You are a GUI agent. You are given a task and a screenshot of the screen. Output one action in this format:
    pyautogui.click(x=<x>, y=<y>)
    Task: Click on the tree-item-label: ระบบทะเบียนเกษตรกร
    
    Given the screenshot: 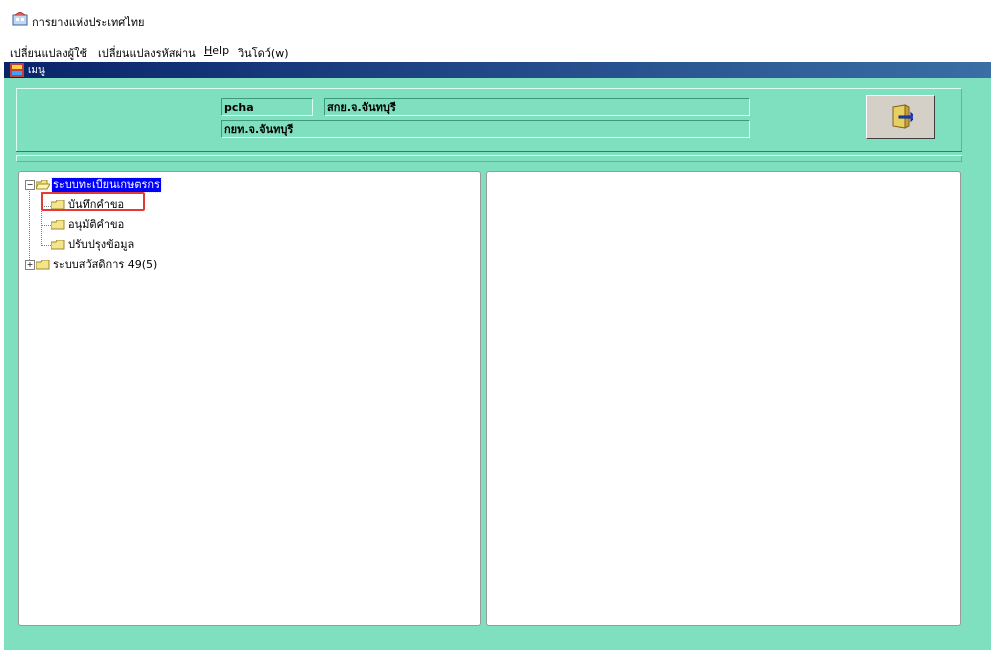 What is the action you would take?
    pyautogui.click(x=106, y=185)
    